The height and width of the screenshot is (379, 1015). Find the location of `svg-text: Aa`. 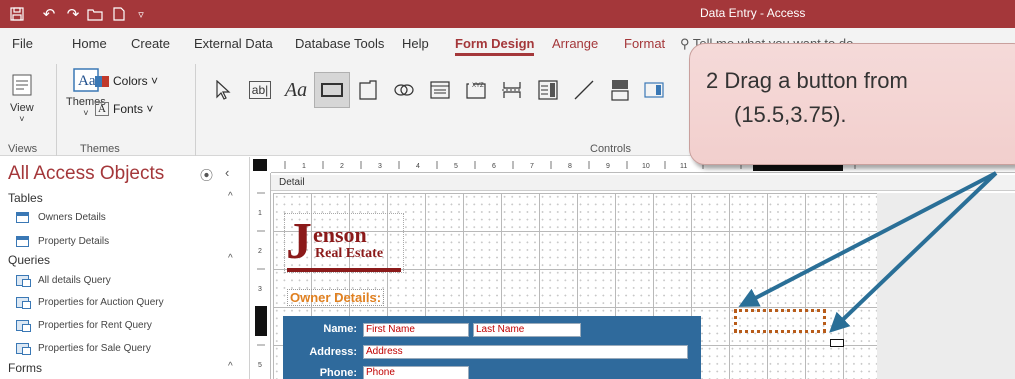

svg-text: Aa is located at coordinates (87, 81).